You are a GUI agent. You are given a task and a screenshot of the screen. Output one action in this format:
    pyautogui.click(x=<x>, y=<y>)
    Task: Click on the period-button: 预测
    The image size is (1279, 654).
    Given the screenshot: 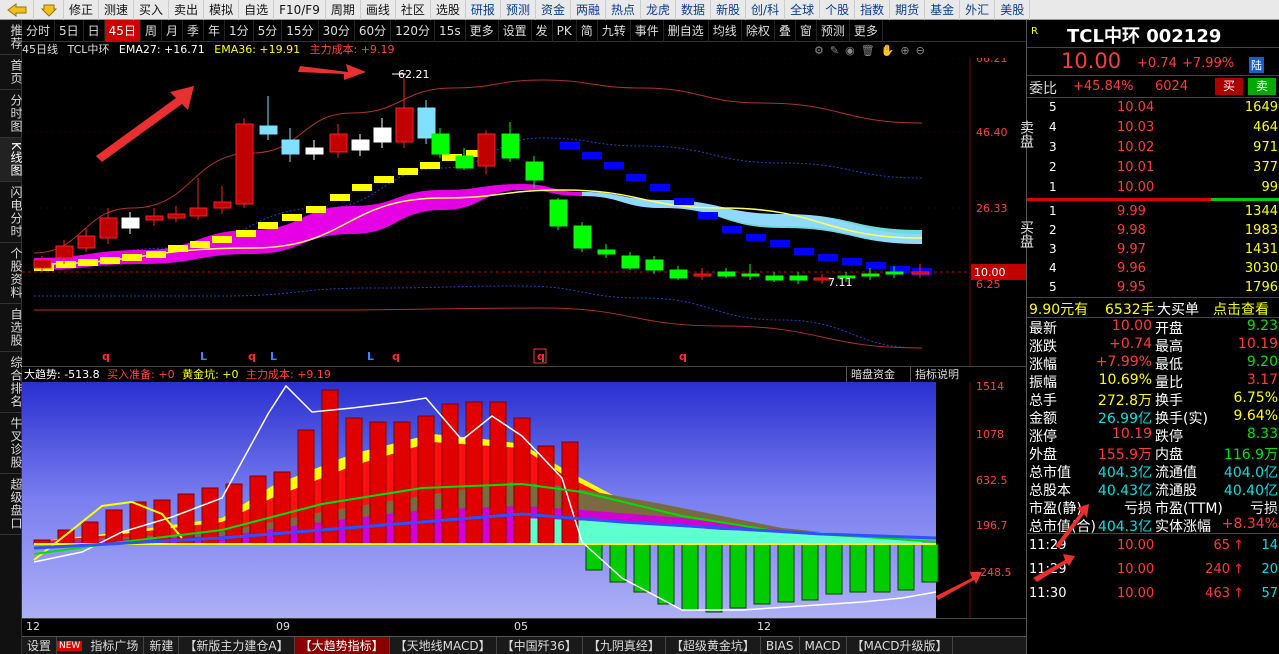 What is the action you would take?
    pyautogui.click(x=833, y=30)
    